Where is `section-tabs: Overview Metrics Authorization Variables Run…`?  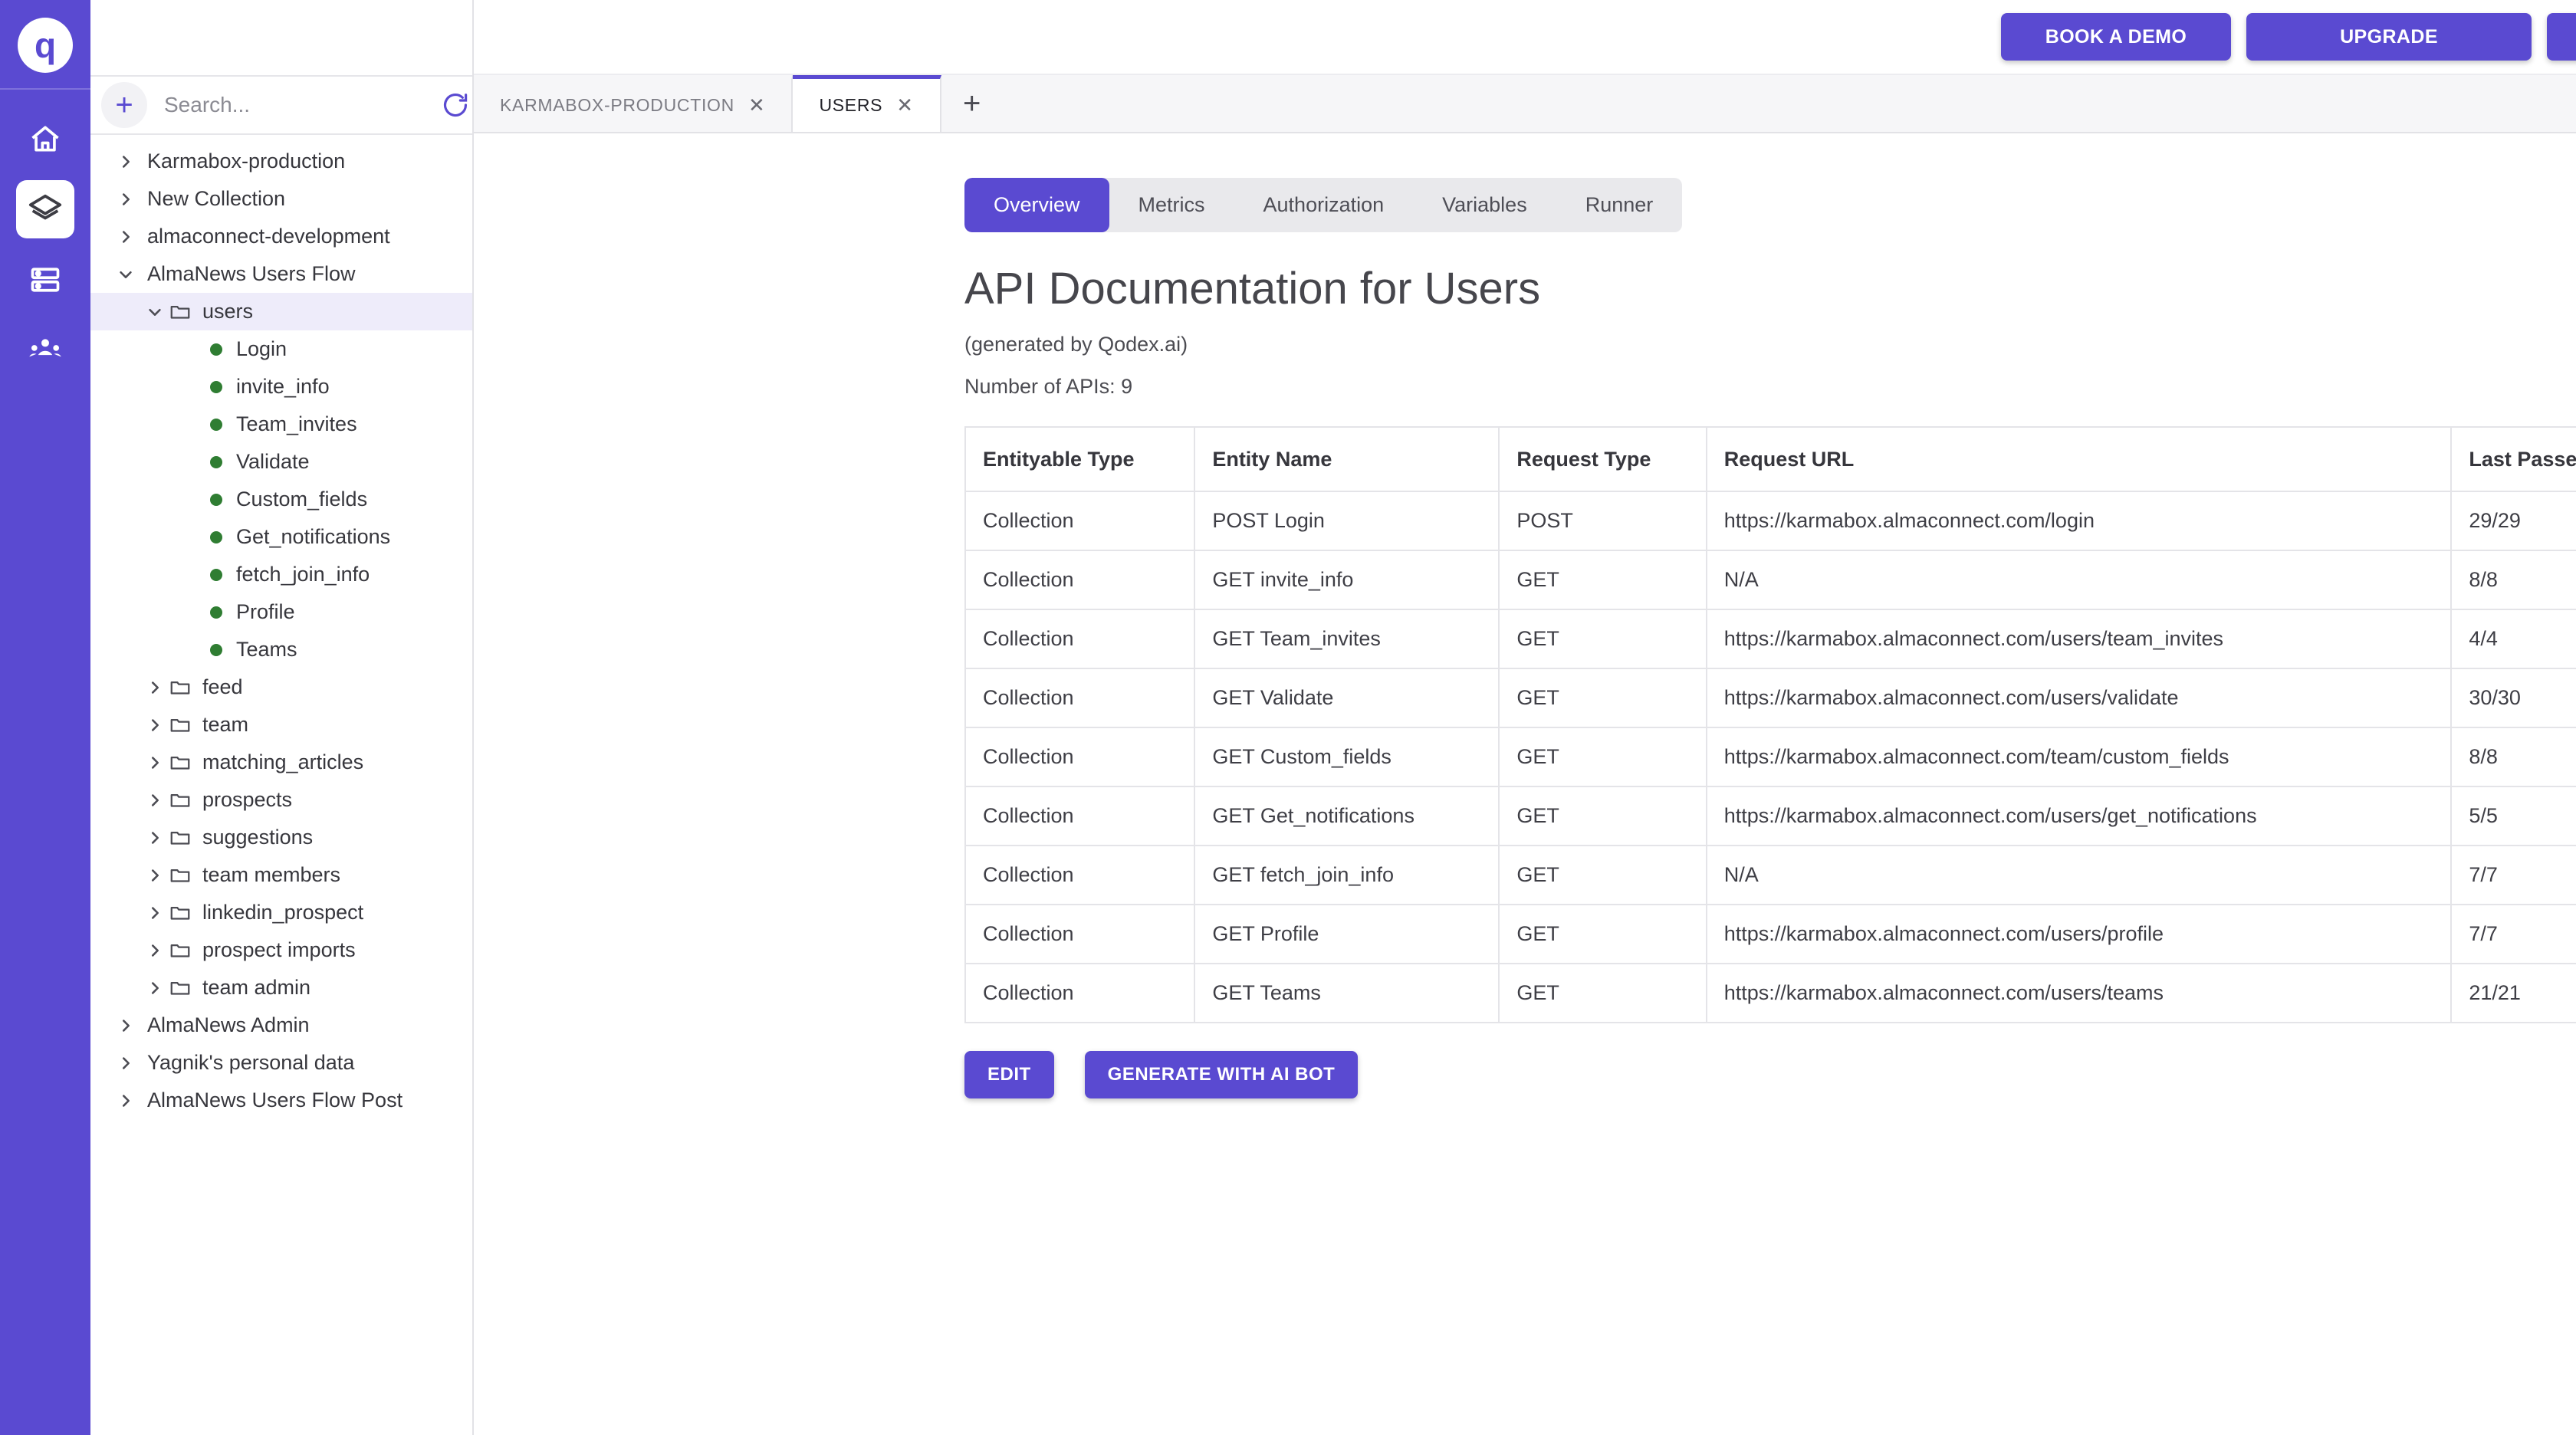 section-tabs: Overview Metrics Authorization Variables Run… is located at coordinates (1324, 205).